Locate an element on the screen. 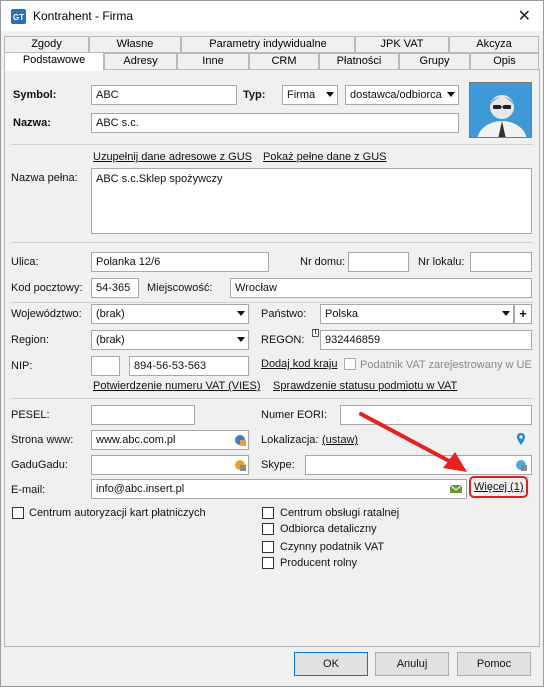  tab-jpk-vat: JPK VAT is located at coordinates (402, 44).